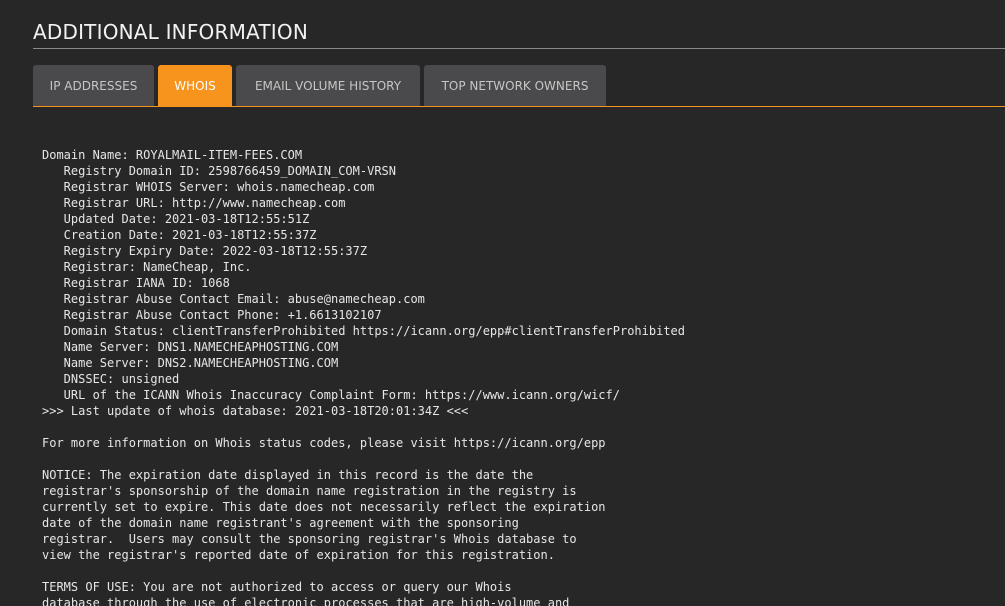 Image resolution: width=1005 pixels, height=606 pixels. What do you see at coordinates (515, 85) in the screenshot?
I see `tab-top-network-owners: TOP NETWORK OWNERS` at bounding box center [515, 85].